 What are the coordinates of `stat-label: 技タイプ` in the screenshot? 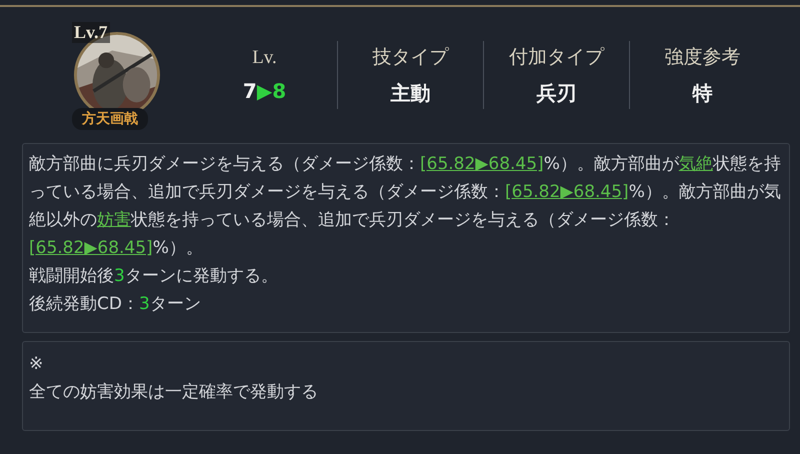 It's located at (410, 58).